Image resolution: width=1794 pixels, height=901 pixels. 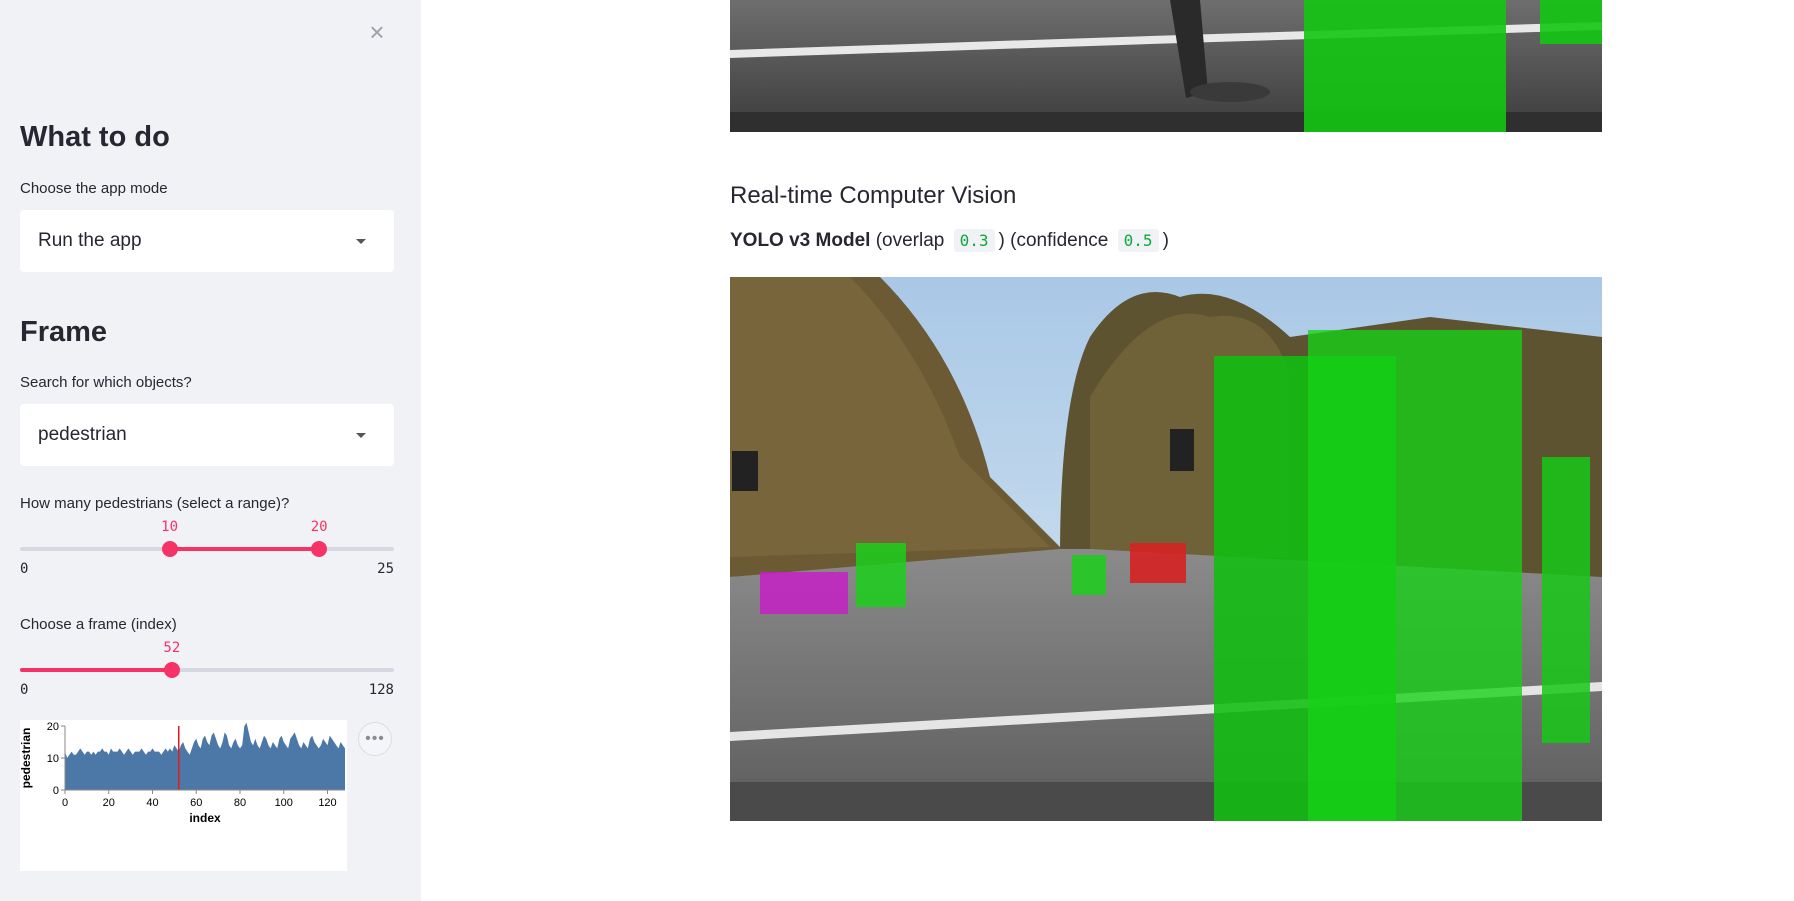 What do you see at coordinates (24, 569) in the screenshot?
I see `range-min: 0` at bounding box center [24, 569].